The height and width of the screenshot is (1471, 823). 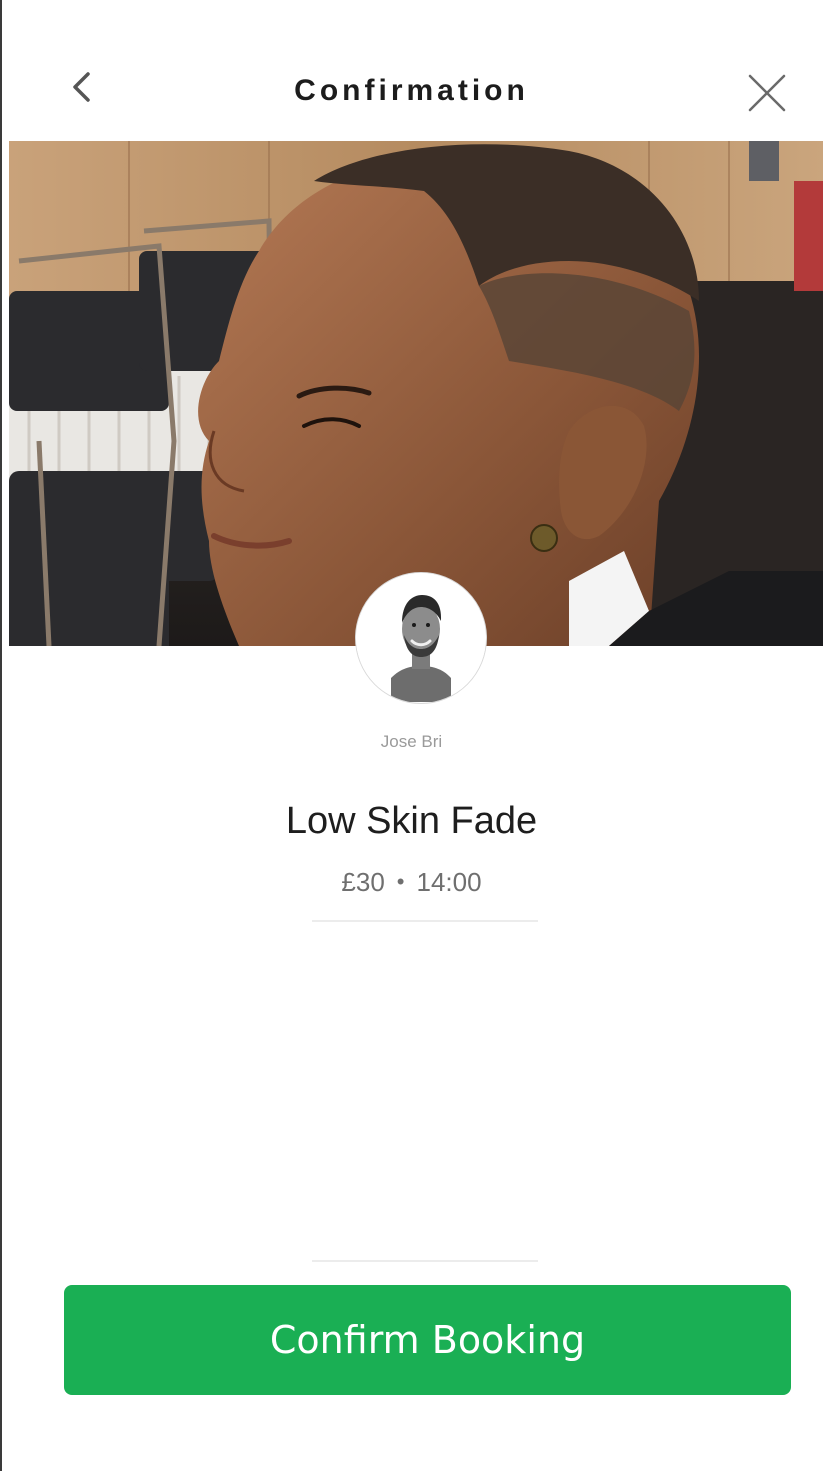 I want to click on nav-header: Confirmation, so click(x=411, y=70).